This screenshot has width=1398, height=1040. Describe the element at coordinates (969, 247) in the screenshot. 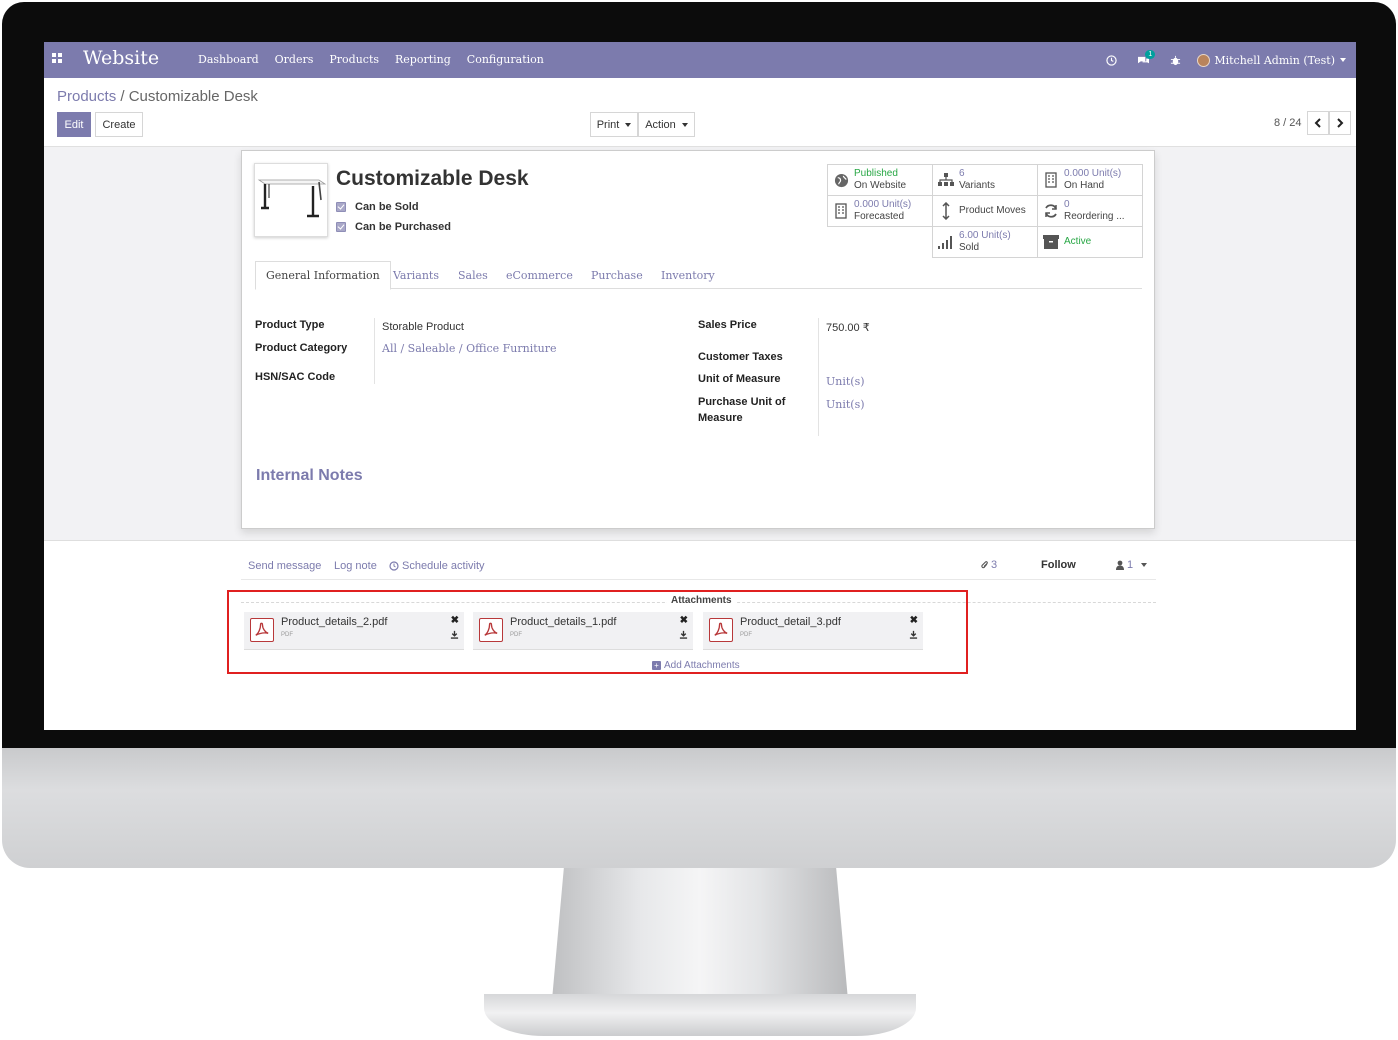

I see `sold-label: Sold` at that location.